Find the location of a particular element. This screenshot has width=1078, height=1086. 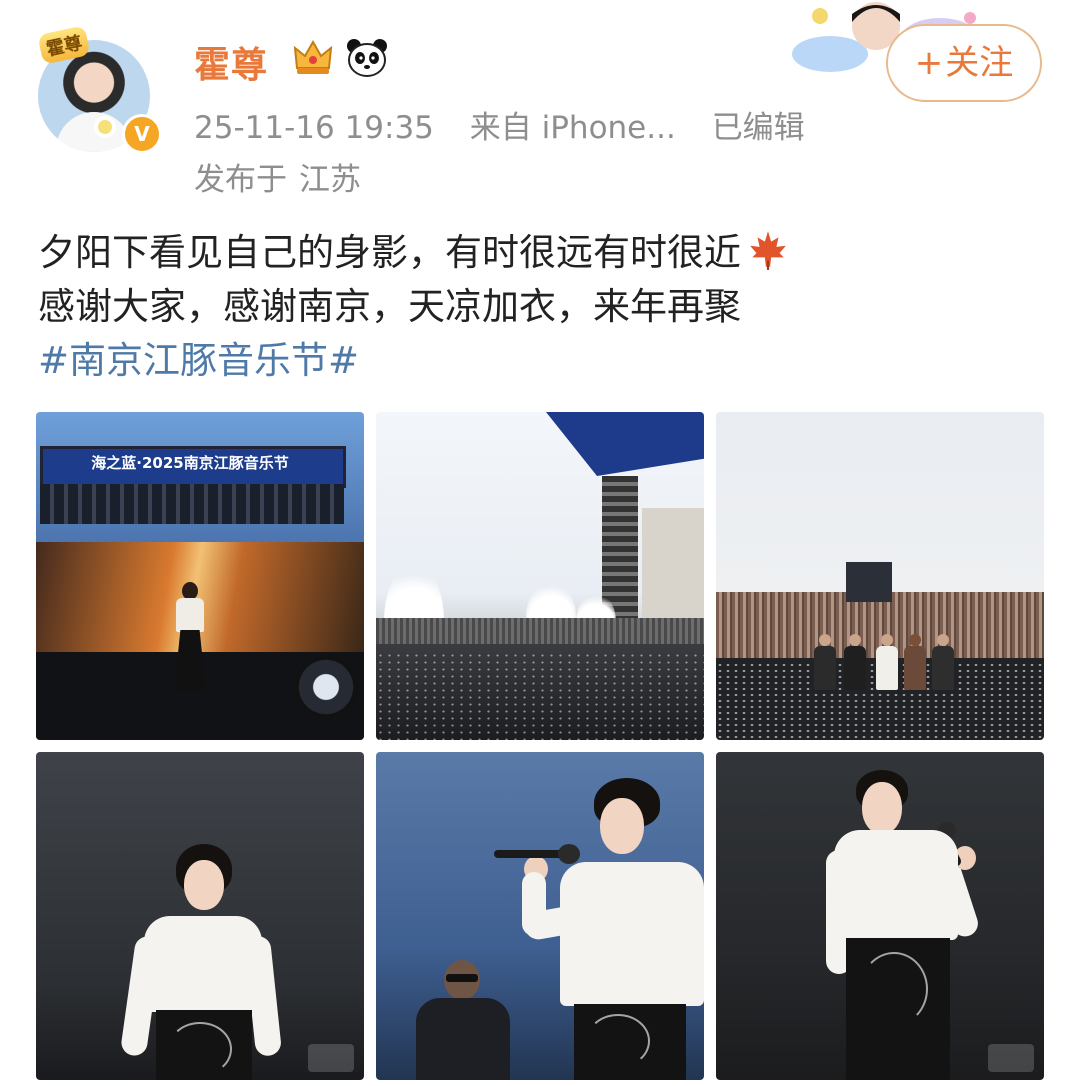

post-timestamp: 25-11-16 19:35 is located at coordinates (314, 128).